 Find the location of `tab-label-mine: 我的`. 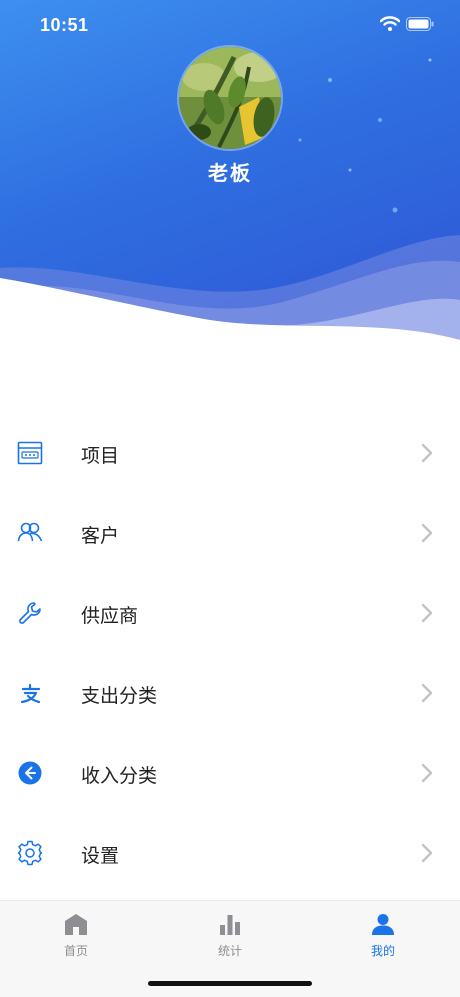

tab-label-mine: 我的 is located at coordinates (382, 951).